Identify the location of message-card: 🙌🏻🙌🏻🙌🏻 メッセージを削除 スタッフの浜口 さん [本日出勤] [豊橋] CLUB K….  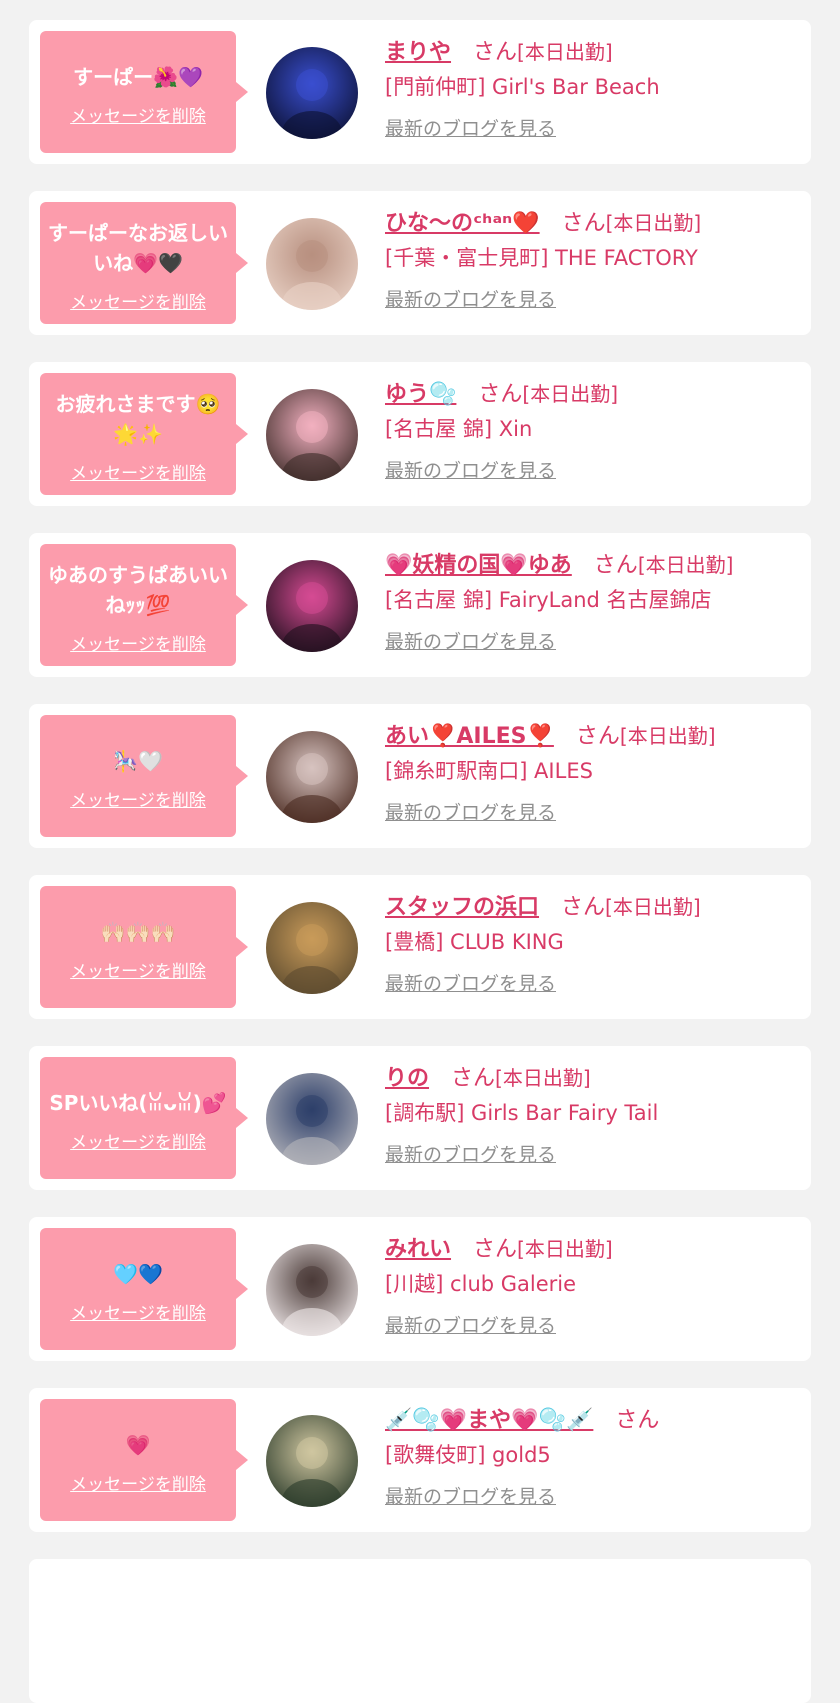
(420, 947).